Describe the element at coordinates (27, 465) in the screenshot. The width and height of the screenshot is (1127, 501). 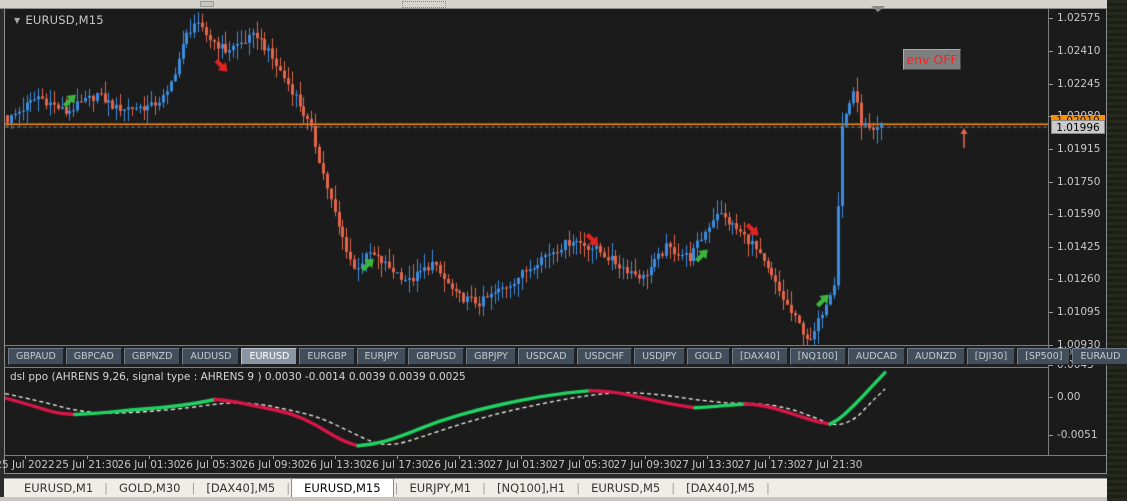
I see `time-axis-label: 25 Jul 2022` at that location.